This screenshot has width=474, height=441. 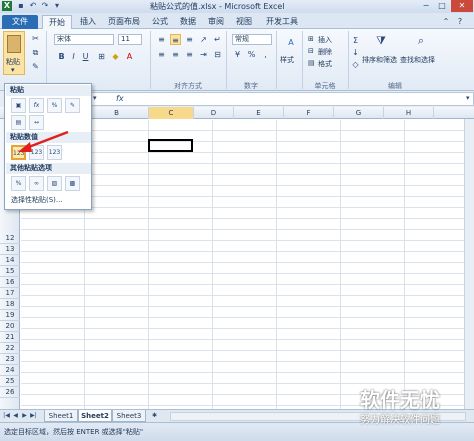 I want to click on next-sheet-icon: ▶, so click(x=24, y=416).